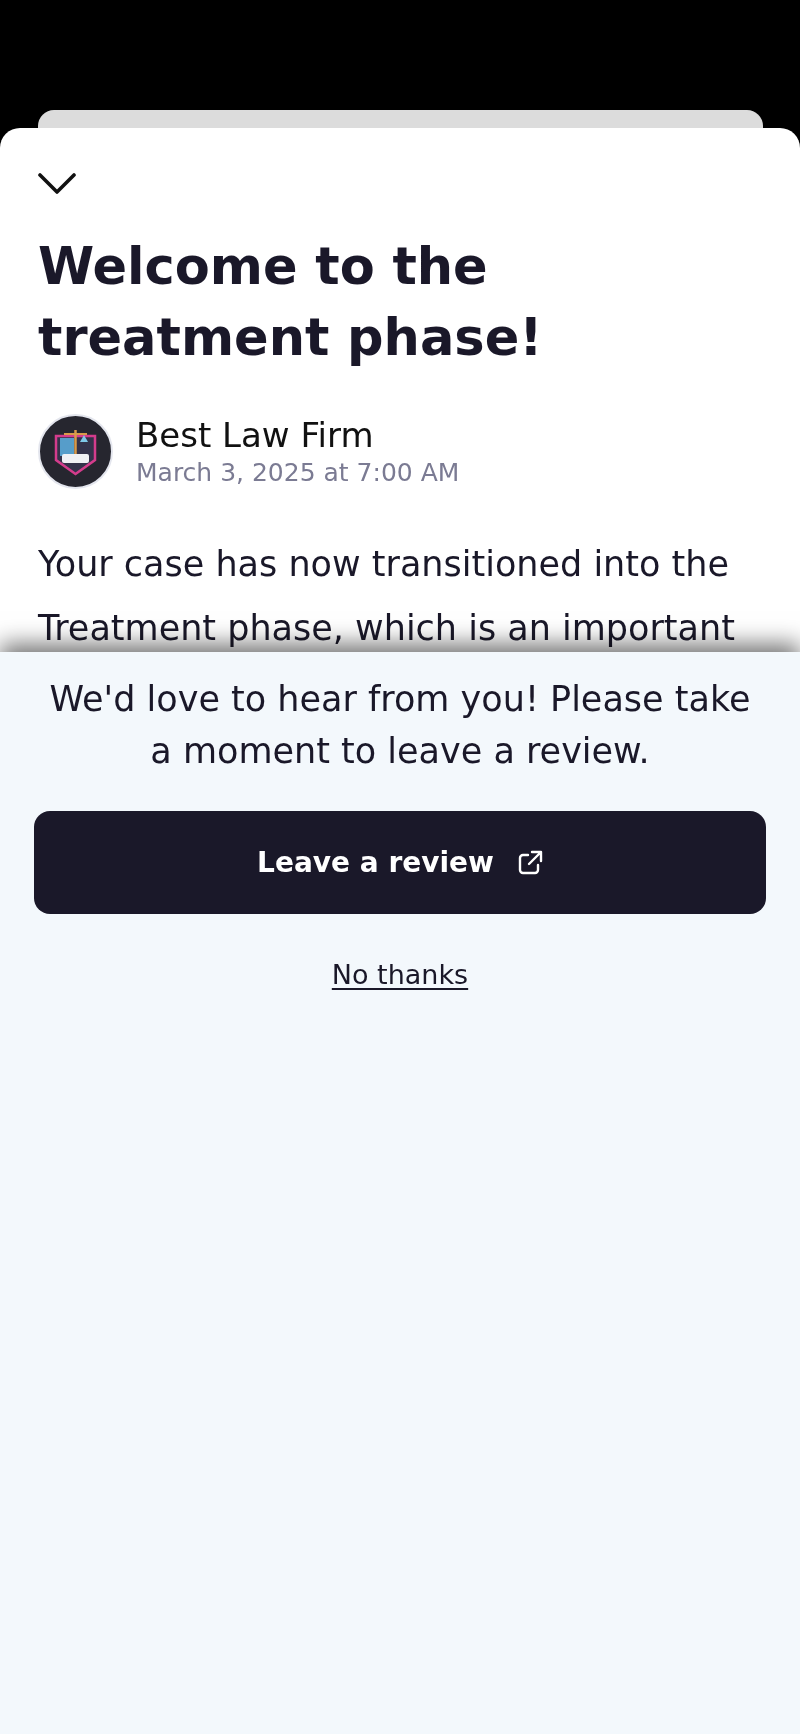 The height and width of the screenshot is (1734, 800). Describe the element at coordinates (75, 451) in the screenshot. I see `shield-logo-icon` at that location.